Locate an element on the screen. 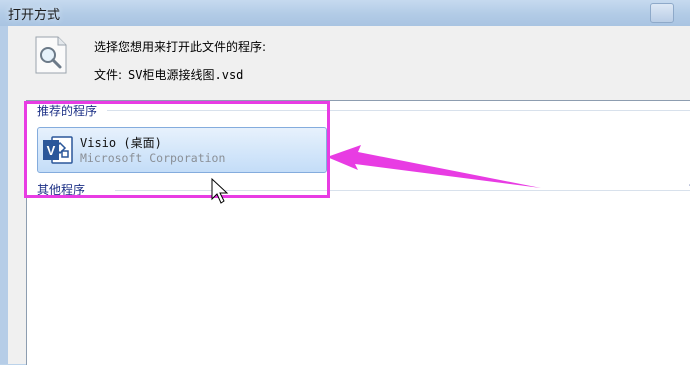 This screenshot has width=690, height=365. annotation-overlay is located at coordinates (376, 174).